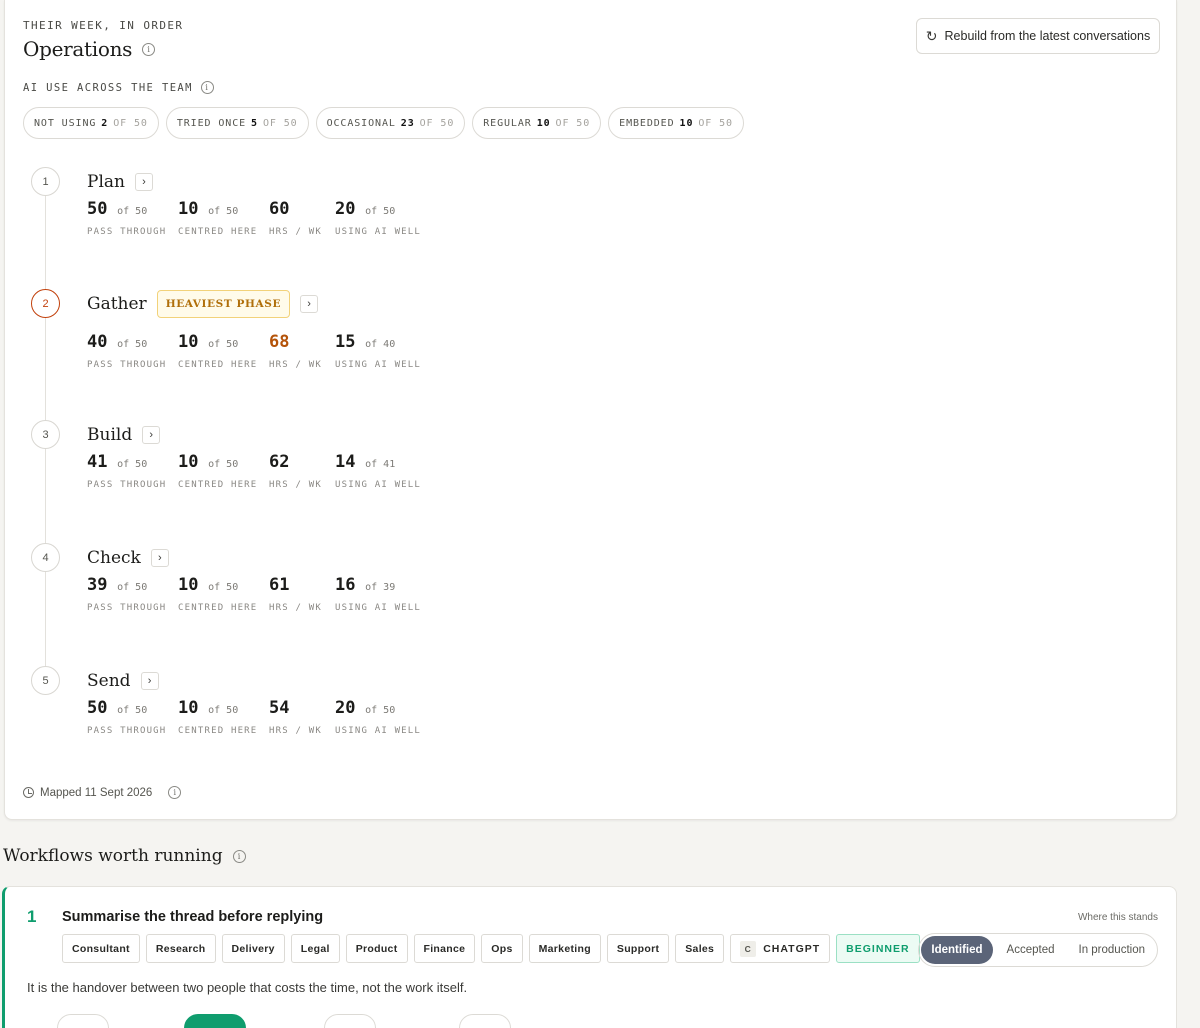 The width and height of the screenshot is (1200, 1028). Describe the element at coordinates (97, 462) in the screenshot. I see `stat-value: 41` at that location.